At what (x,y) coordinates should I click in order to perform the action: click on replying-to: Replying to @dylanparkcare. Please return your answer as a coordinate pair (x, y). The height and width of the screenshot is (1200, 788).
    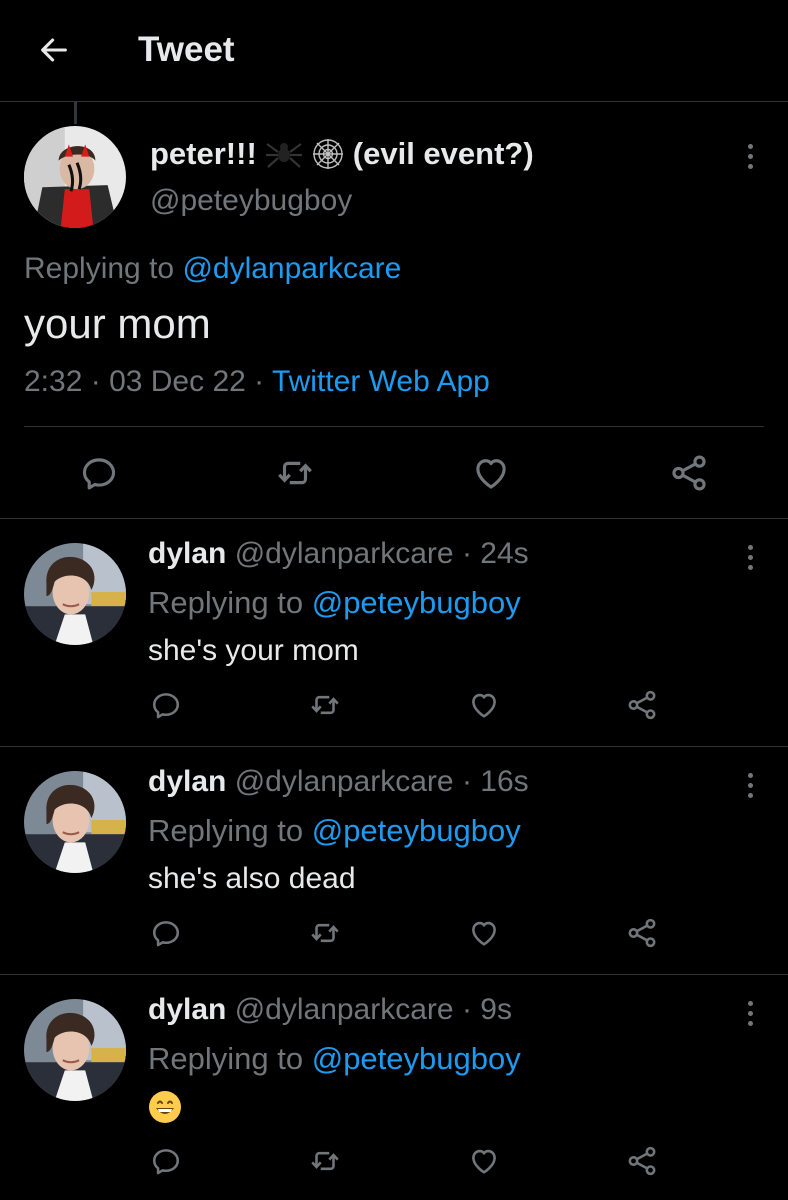
    Looking at the image, I should click on (212, 269).